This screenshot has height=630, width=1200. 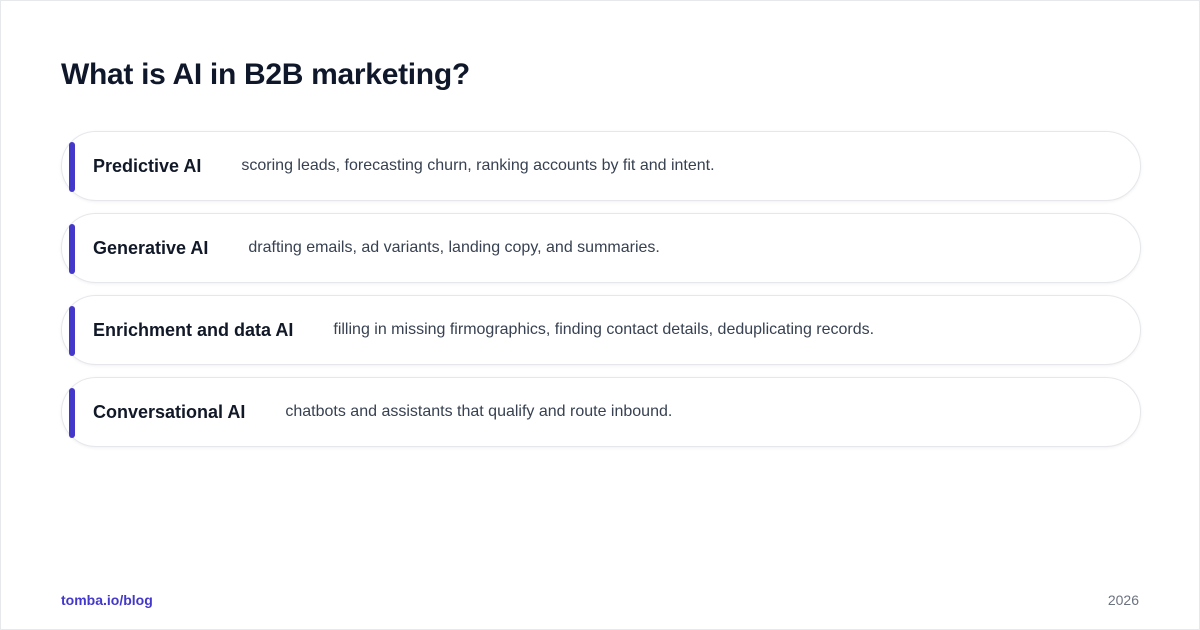 I want to click on page-title: What is AI in B2B marketing?, so click(x=265, y=74).